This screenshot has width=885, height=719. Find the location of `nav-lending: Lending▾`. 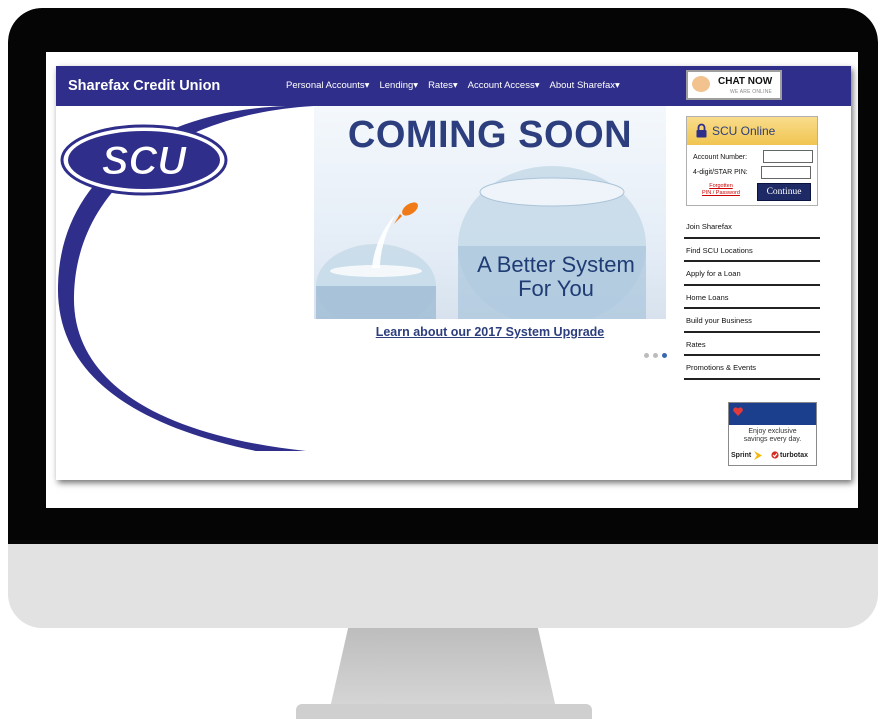

nav-lending: Lending▾ is located at coordinates (398, 85).